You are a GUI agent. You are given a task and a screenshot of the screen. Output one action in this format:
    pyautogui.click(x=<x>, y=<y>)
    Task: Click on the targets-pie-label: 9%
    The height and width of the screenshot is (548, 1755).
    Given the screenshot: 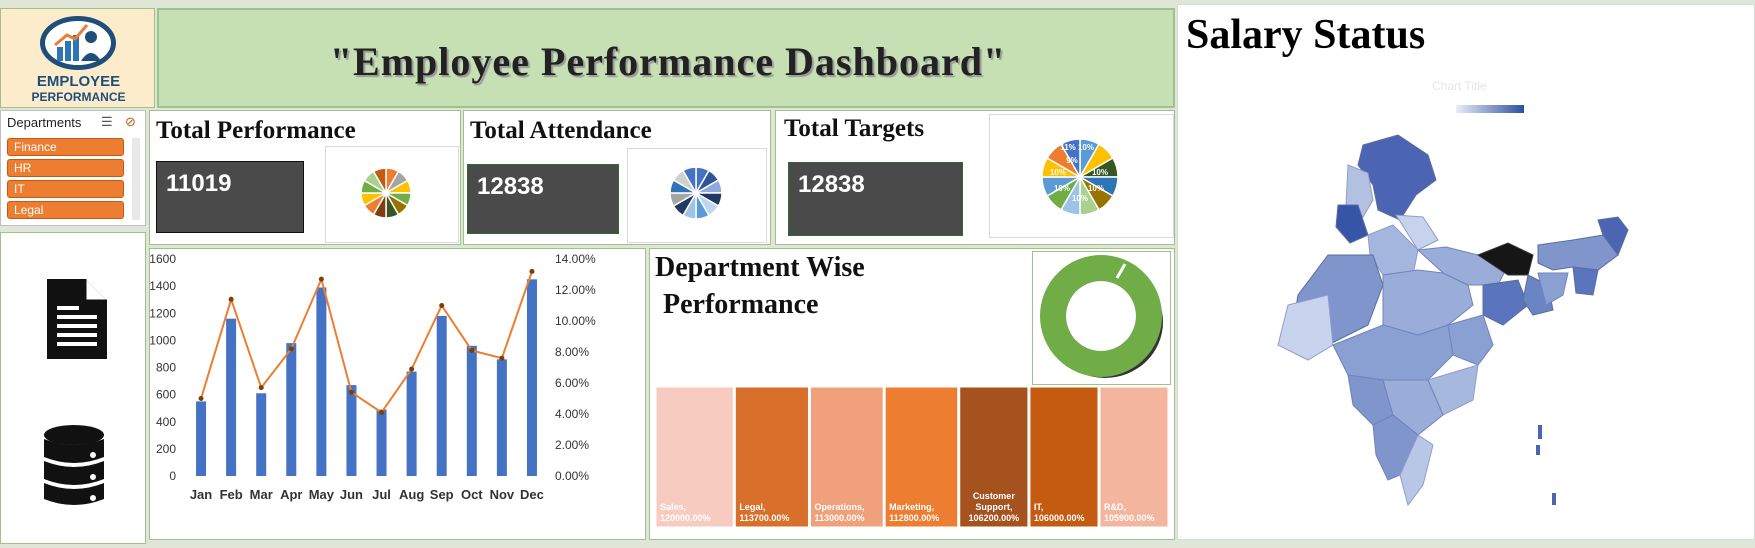 What is the action you would take?
    pyautogui.click(x=1072, y=160)
    